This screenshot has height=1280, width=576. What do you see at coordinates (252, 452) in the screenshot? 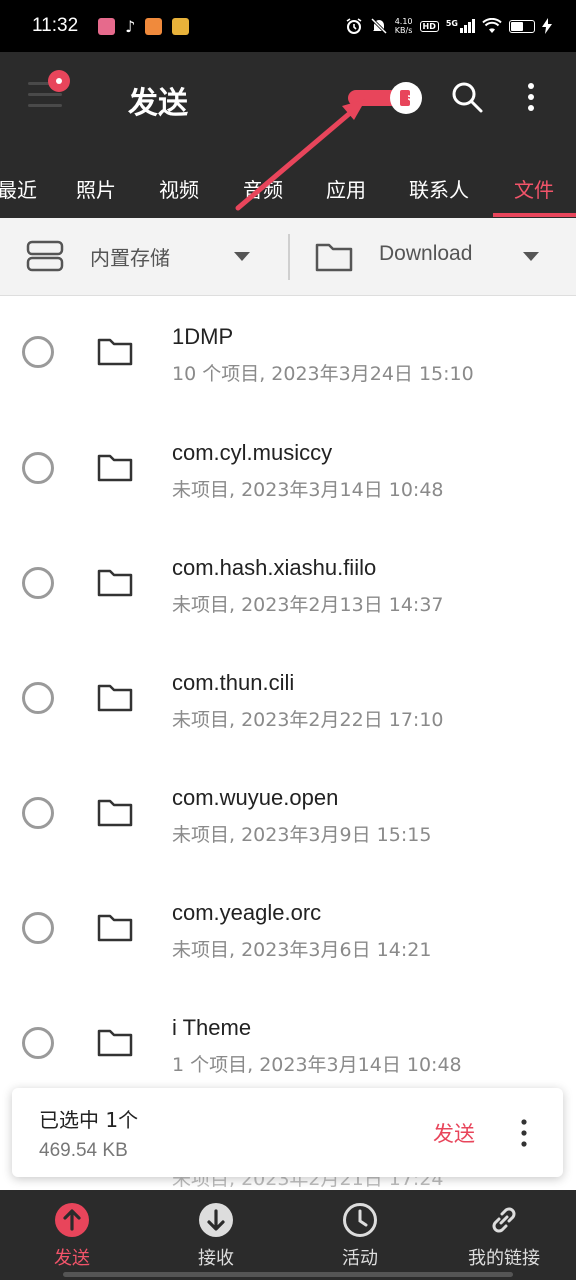
I see `file-name: com.cyl.musiccy` at bounding box center [252, 452].